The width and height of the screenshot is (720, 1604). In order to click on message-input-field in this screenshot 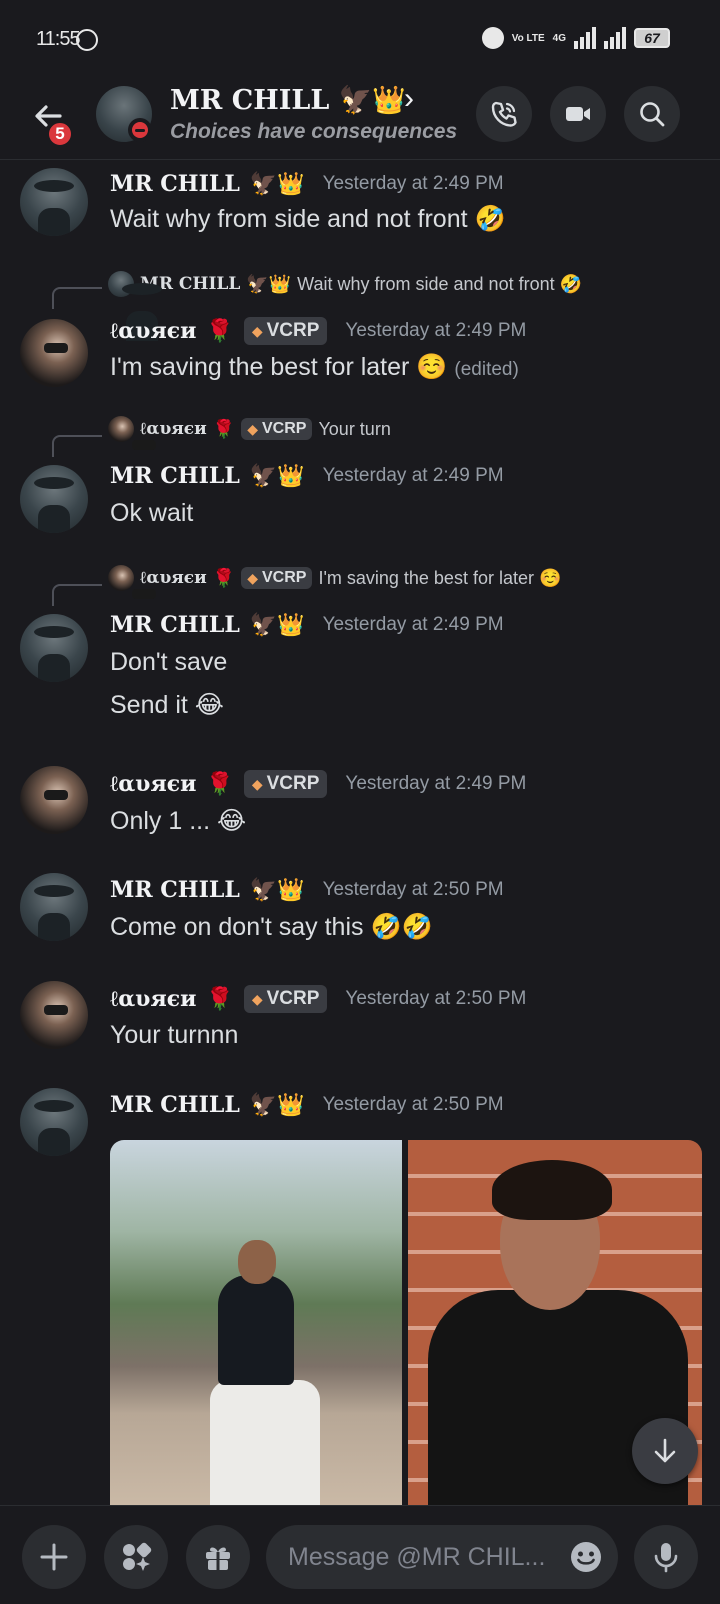, I will do `click(442, 1557)`.